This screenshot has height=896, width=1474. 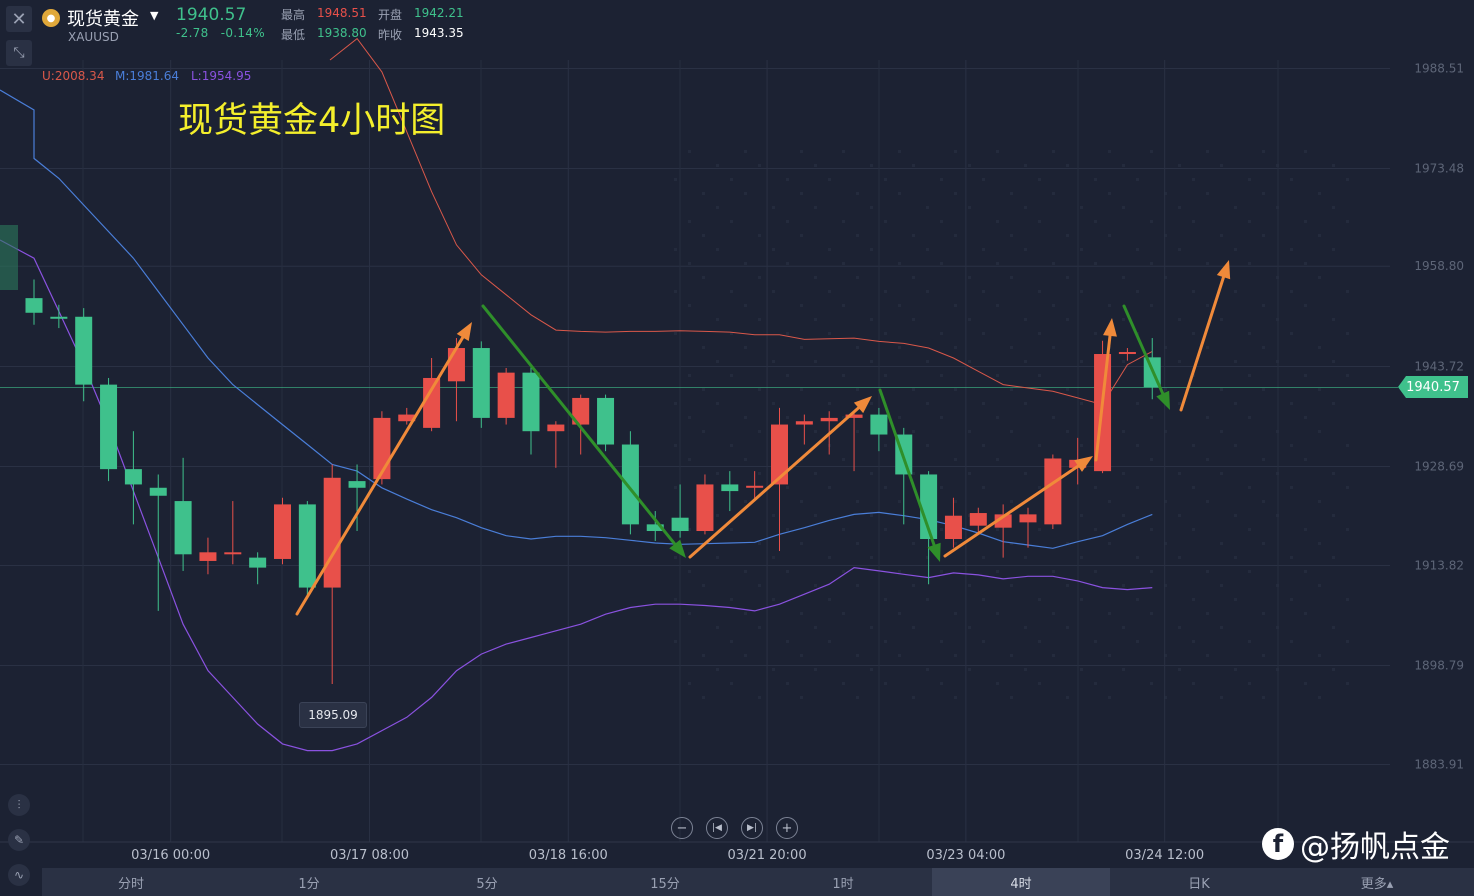 What do you see at coordinates (752, 828) in the screenshot?
I see `forward-button: ▶|` at bounding box center [752, 828].